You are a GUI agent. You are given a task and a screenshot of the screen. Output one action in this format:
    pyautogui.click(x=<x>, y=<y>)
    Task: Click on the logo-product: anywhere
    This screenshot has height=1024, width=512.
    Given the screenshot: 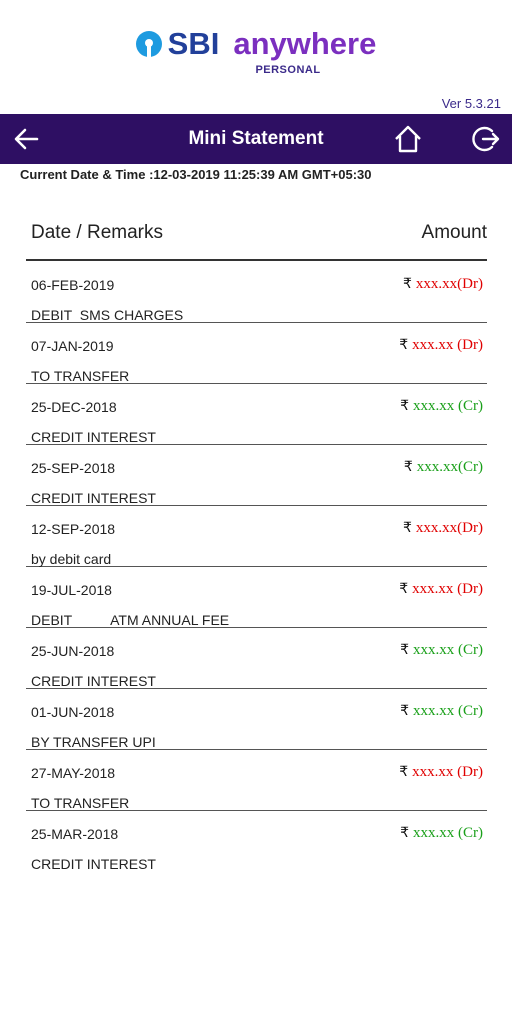 What is the action you would take?
    pyautogui.click(x=305, y=43)
    